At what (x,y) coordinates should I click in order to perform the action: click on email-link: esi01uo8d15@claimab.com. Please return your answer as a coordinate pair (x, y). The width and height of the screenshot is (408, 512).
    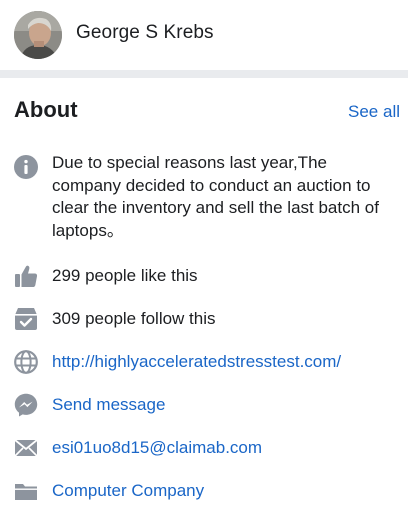
    Looking at the image, I should click on (220, 448).